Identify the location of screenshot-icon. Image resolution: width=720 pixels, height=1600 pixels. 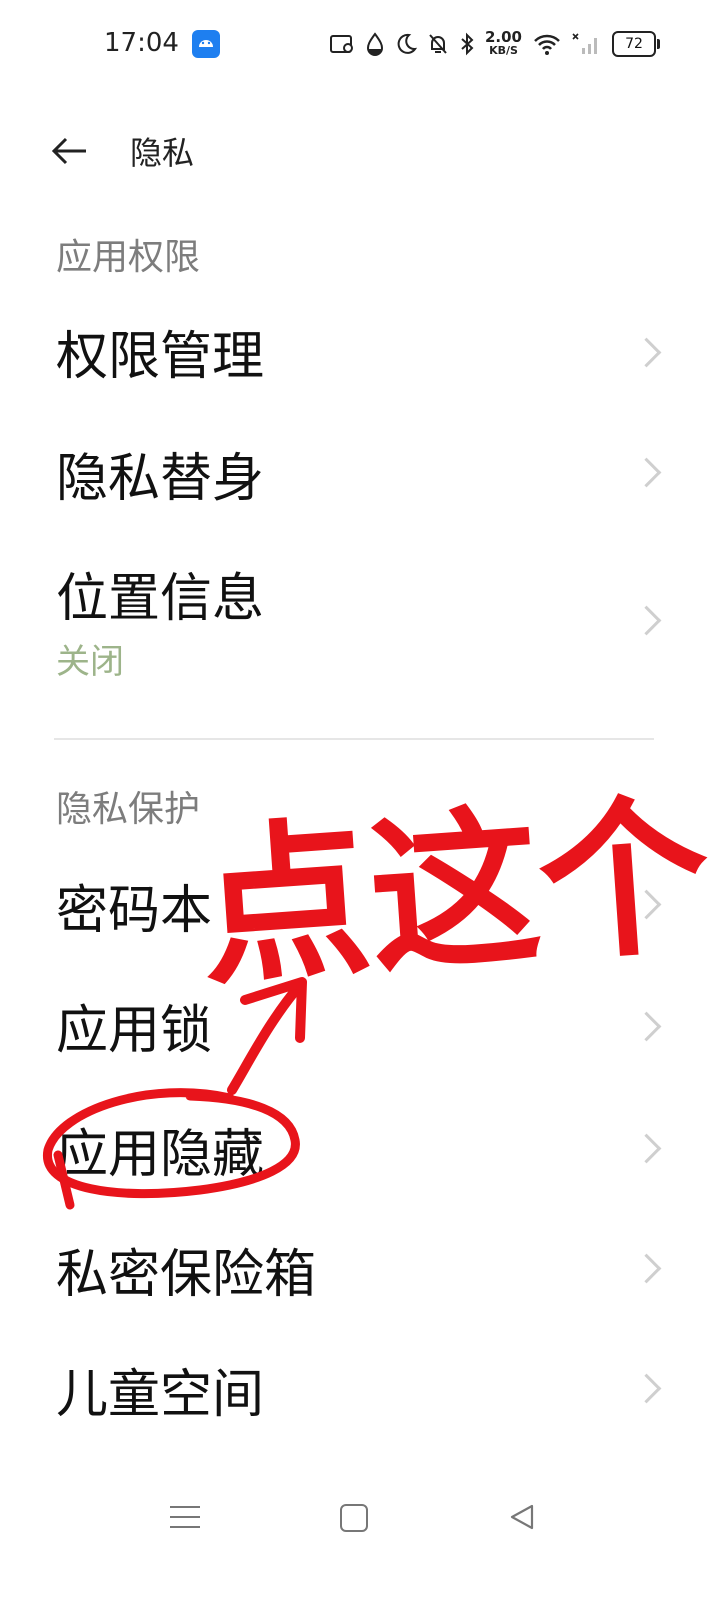
(341, 44).